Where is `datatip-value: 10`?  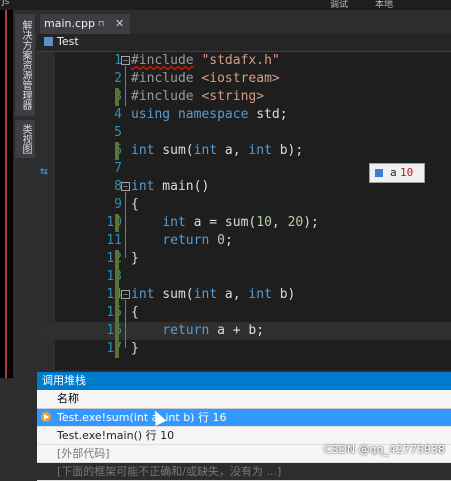
datatip-value: 10 is located at coordinates (406, 173).